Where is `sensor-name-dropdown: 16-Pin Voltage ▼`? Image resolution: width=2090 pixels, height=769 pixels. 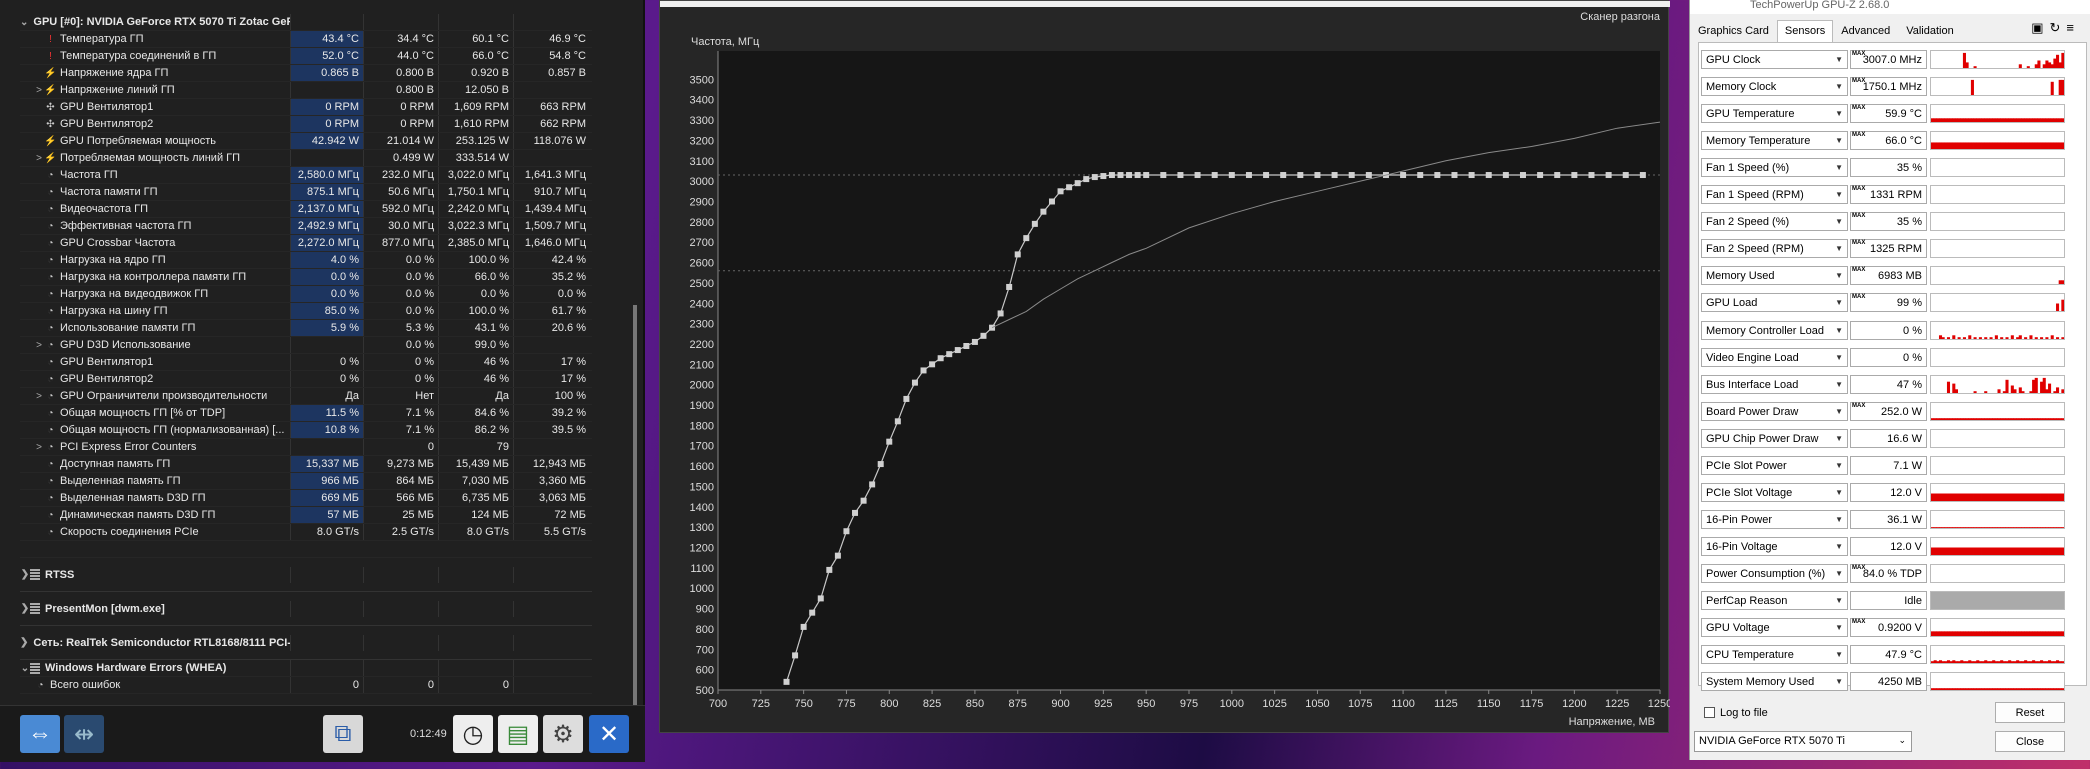 sensor-name-dropdown: 16-Pin Voltage ▼ is located at coordinates (1774, 546).